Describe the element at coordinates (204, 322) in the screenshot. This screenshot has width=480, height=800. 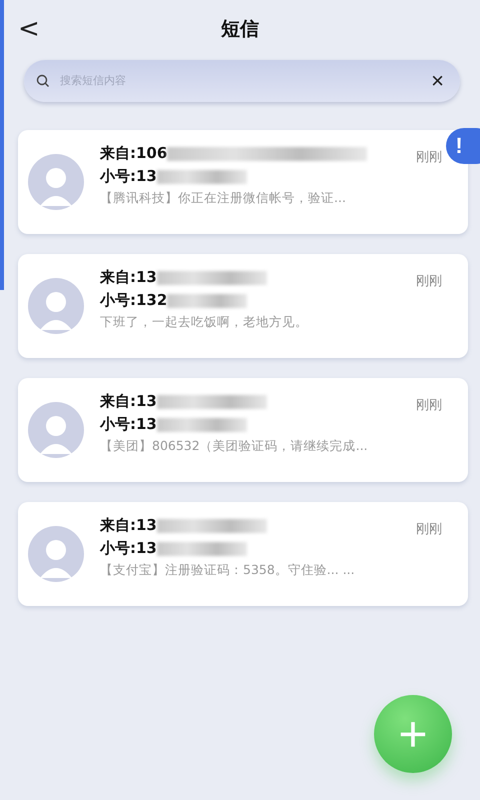
I see `message-preview: 下班了，一起去吃饭啊，老地方见。` at that location.